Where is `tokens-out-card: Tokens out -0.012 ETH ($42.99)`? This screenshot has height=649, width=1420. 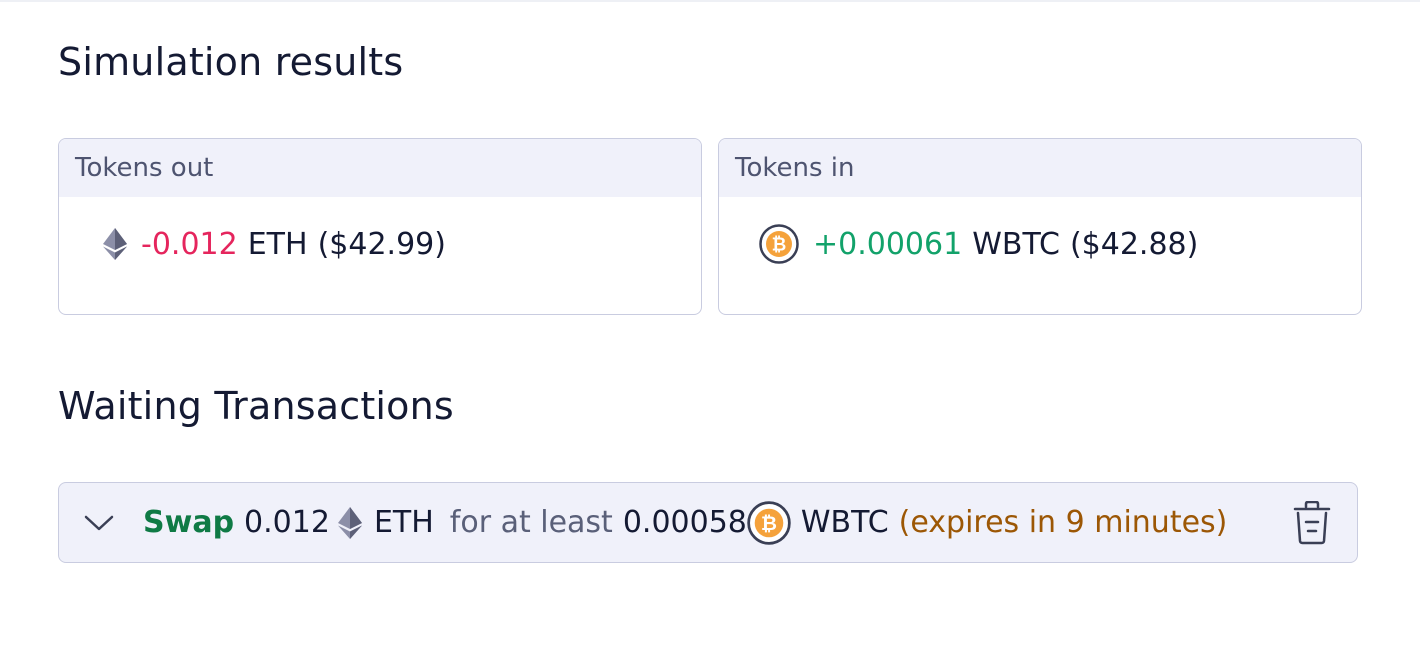
tokens-out-card: Tokens out -0.012 ETH ($42.99) is located at coordinates (380, 226).